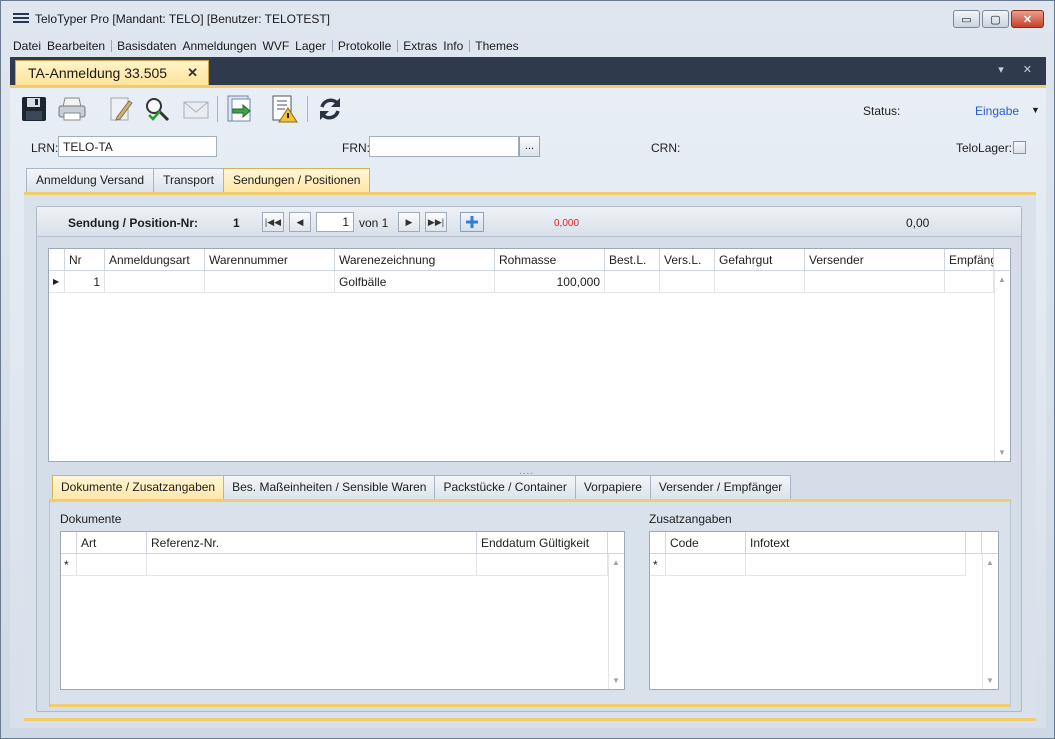  I want to click on tab-close-icon: ✕, so click(192, 73).